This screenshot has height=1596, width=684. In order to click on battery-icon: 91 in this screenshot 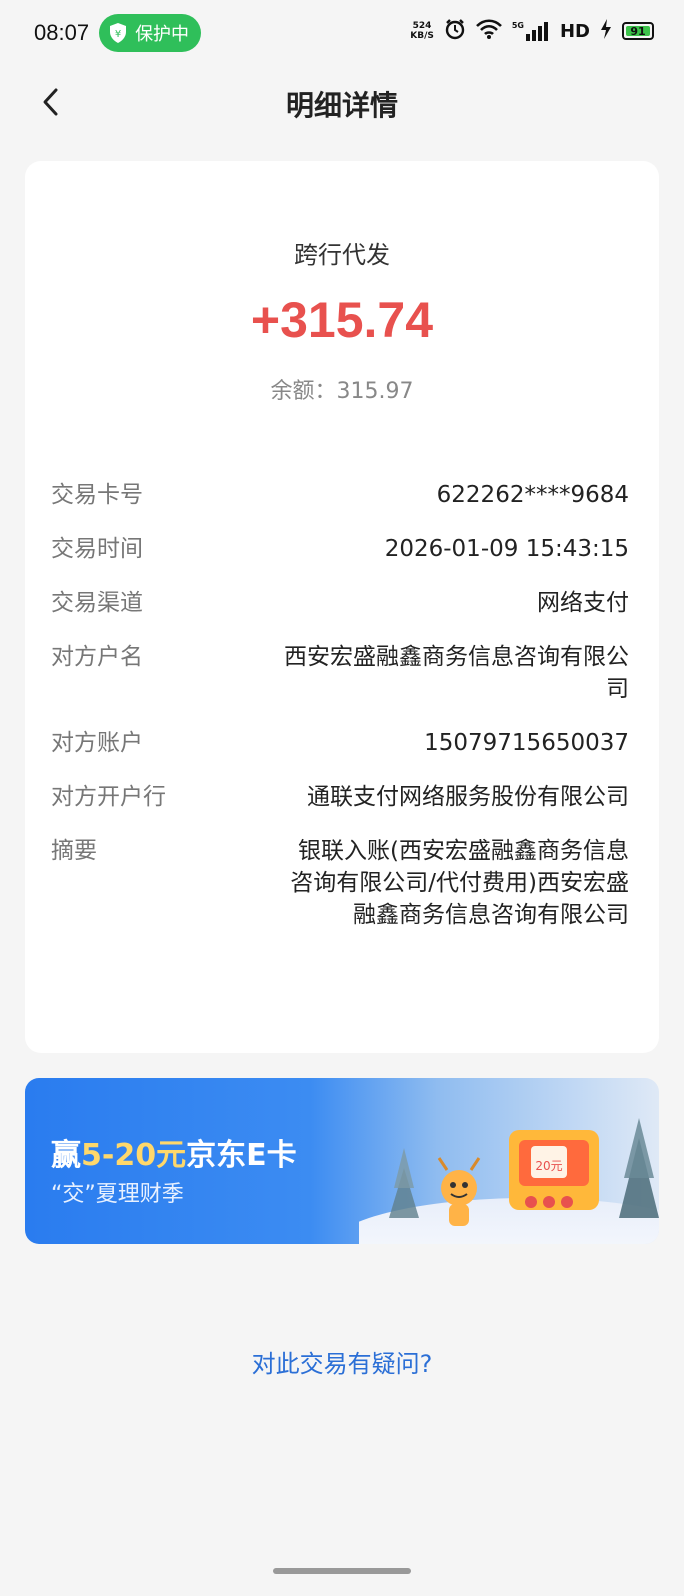, I will do `click(638, 31)`.